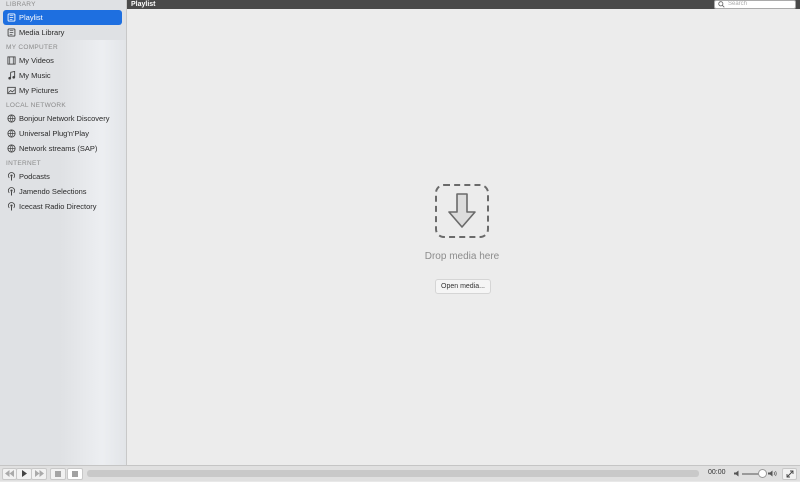  I want to click on drop-zone, so click(462, 211).